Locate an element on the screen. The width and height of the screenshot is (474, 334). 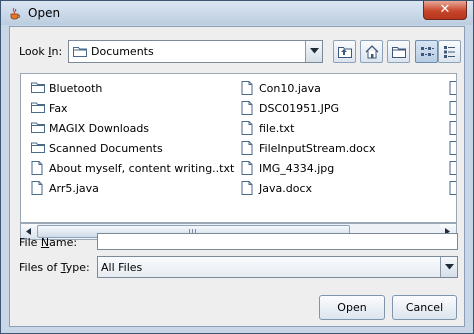
file-name-label: File Name: is located at coordinates (48, 242).